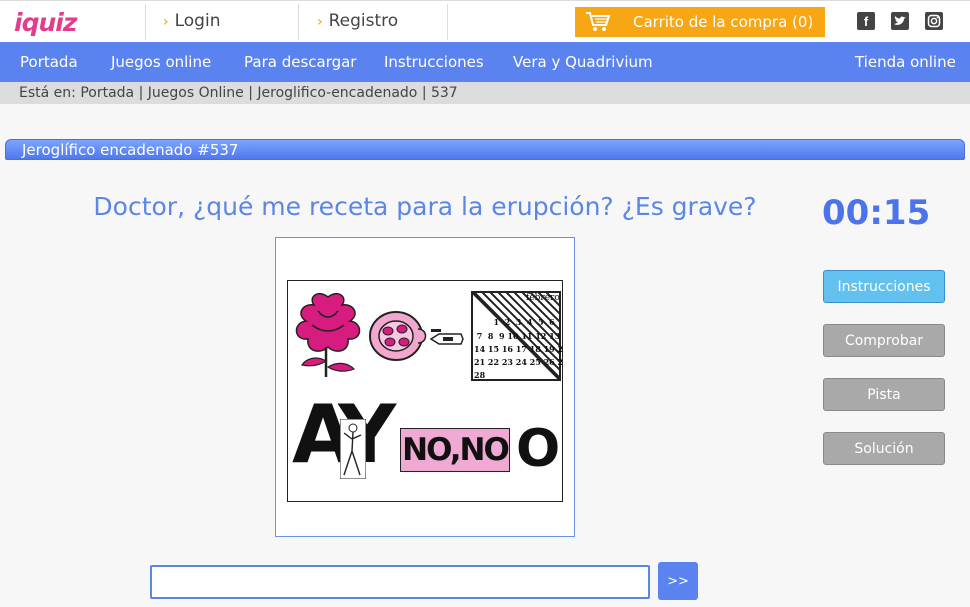  Describe the element at coordinates (353, 449) in the screenshot. I see `dancer-figure-icon` at that location.